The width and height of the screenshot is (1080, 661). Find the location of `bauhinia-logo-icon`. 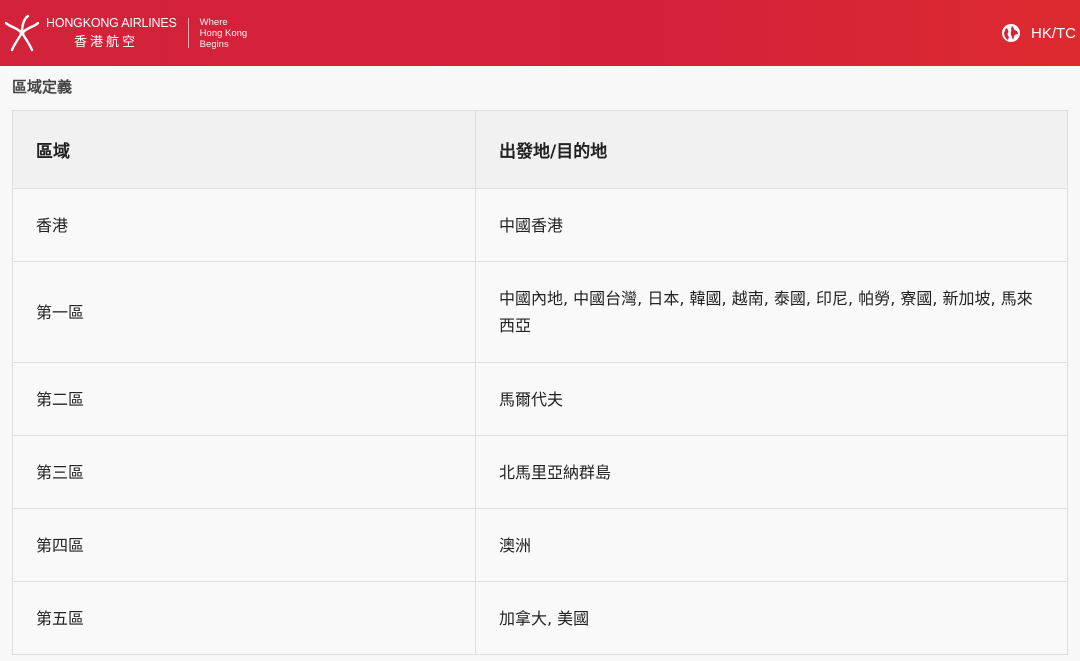

bauhinia-logo-icon is located at coordinates (22, 33).